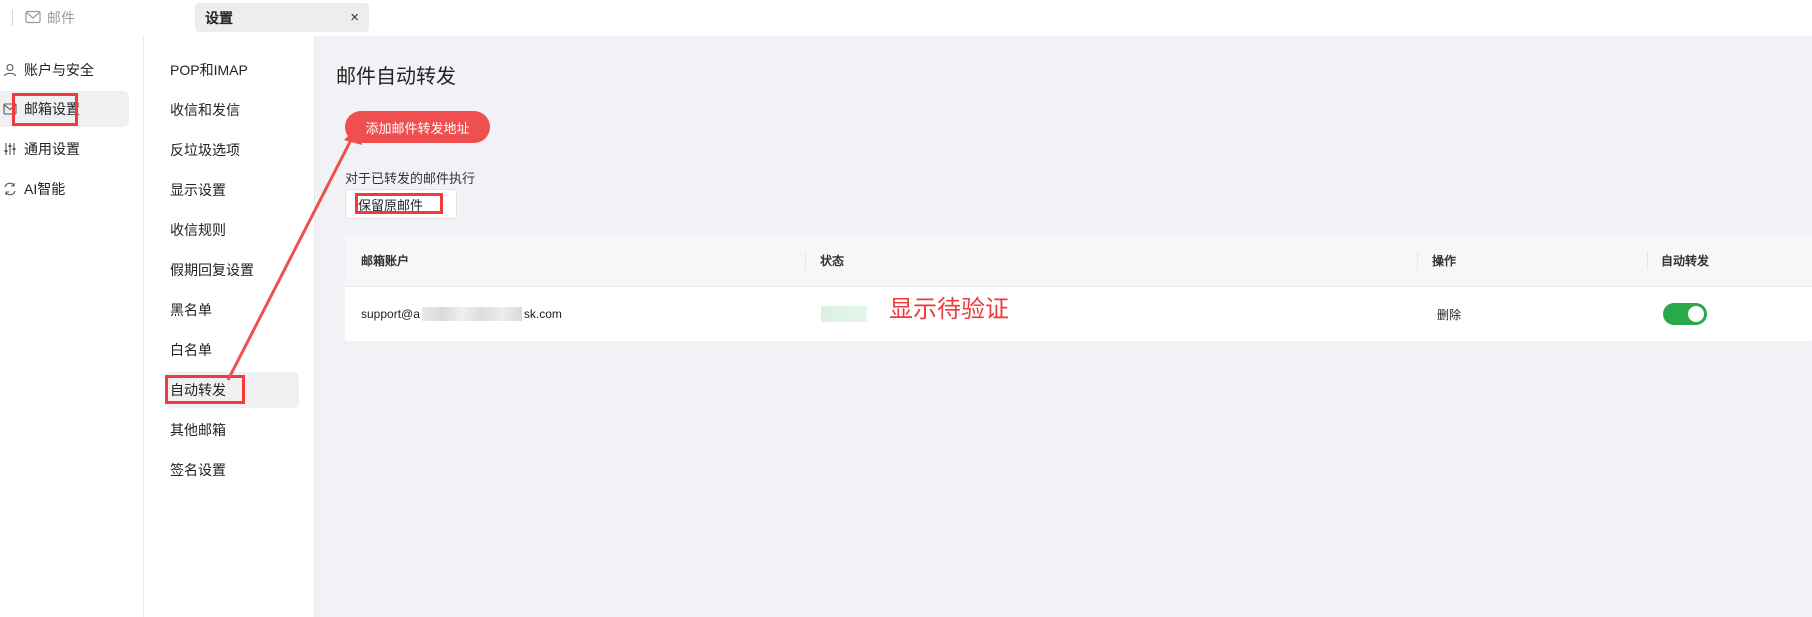 This screenshot has width=1812, height=617. What do you see at coordinates (232, 270) in the screenshot?
I see `subnav-item-vacation-reply: 假期回复设置` at bounding box center [232, 270].